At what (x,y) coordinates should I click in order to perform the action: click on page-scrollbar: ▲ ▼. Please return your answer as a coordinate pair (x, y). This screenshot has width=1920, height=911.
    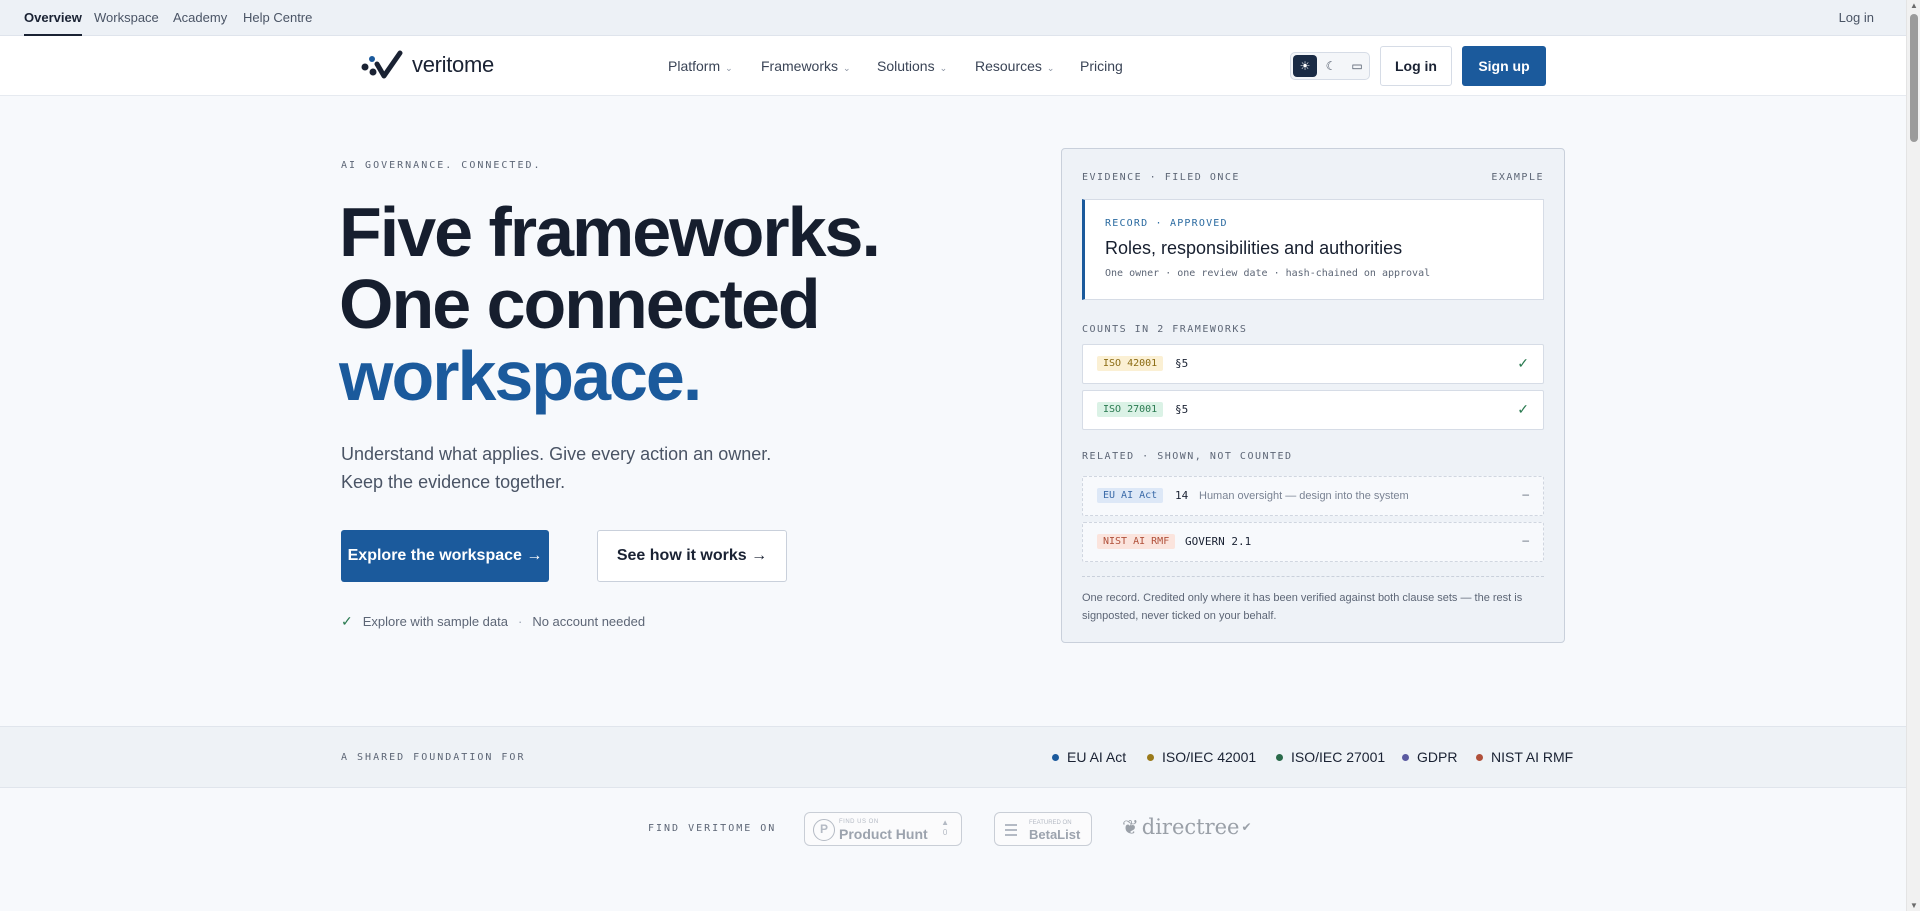
    Looking at the image, I should click on (1913, 455).